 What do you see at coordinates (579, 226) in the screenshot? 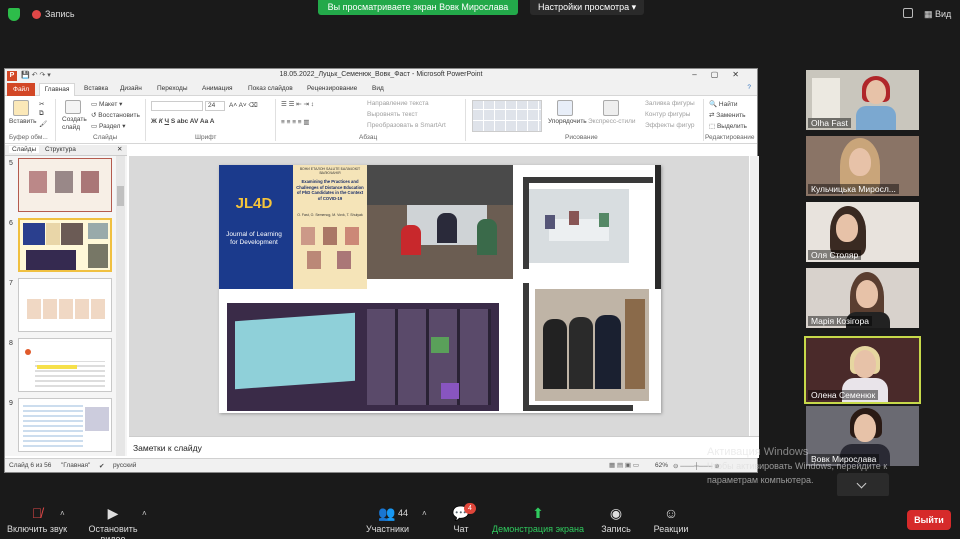
I see `round-table-photo` at bounding box center [579, 226].